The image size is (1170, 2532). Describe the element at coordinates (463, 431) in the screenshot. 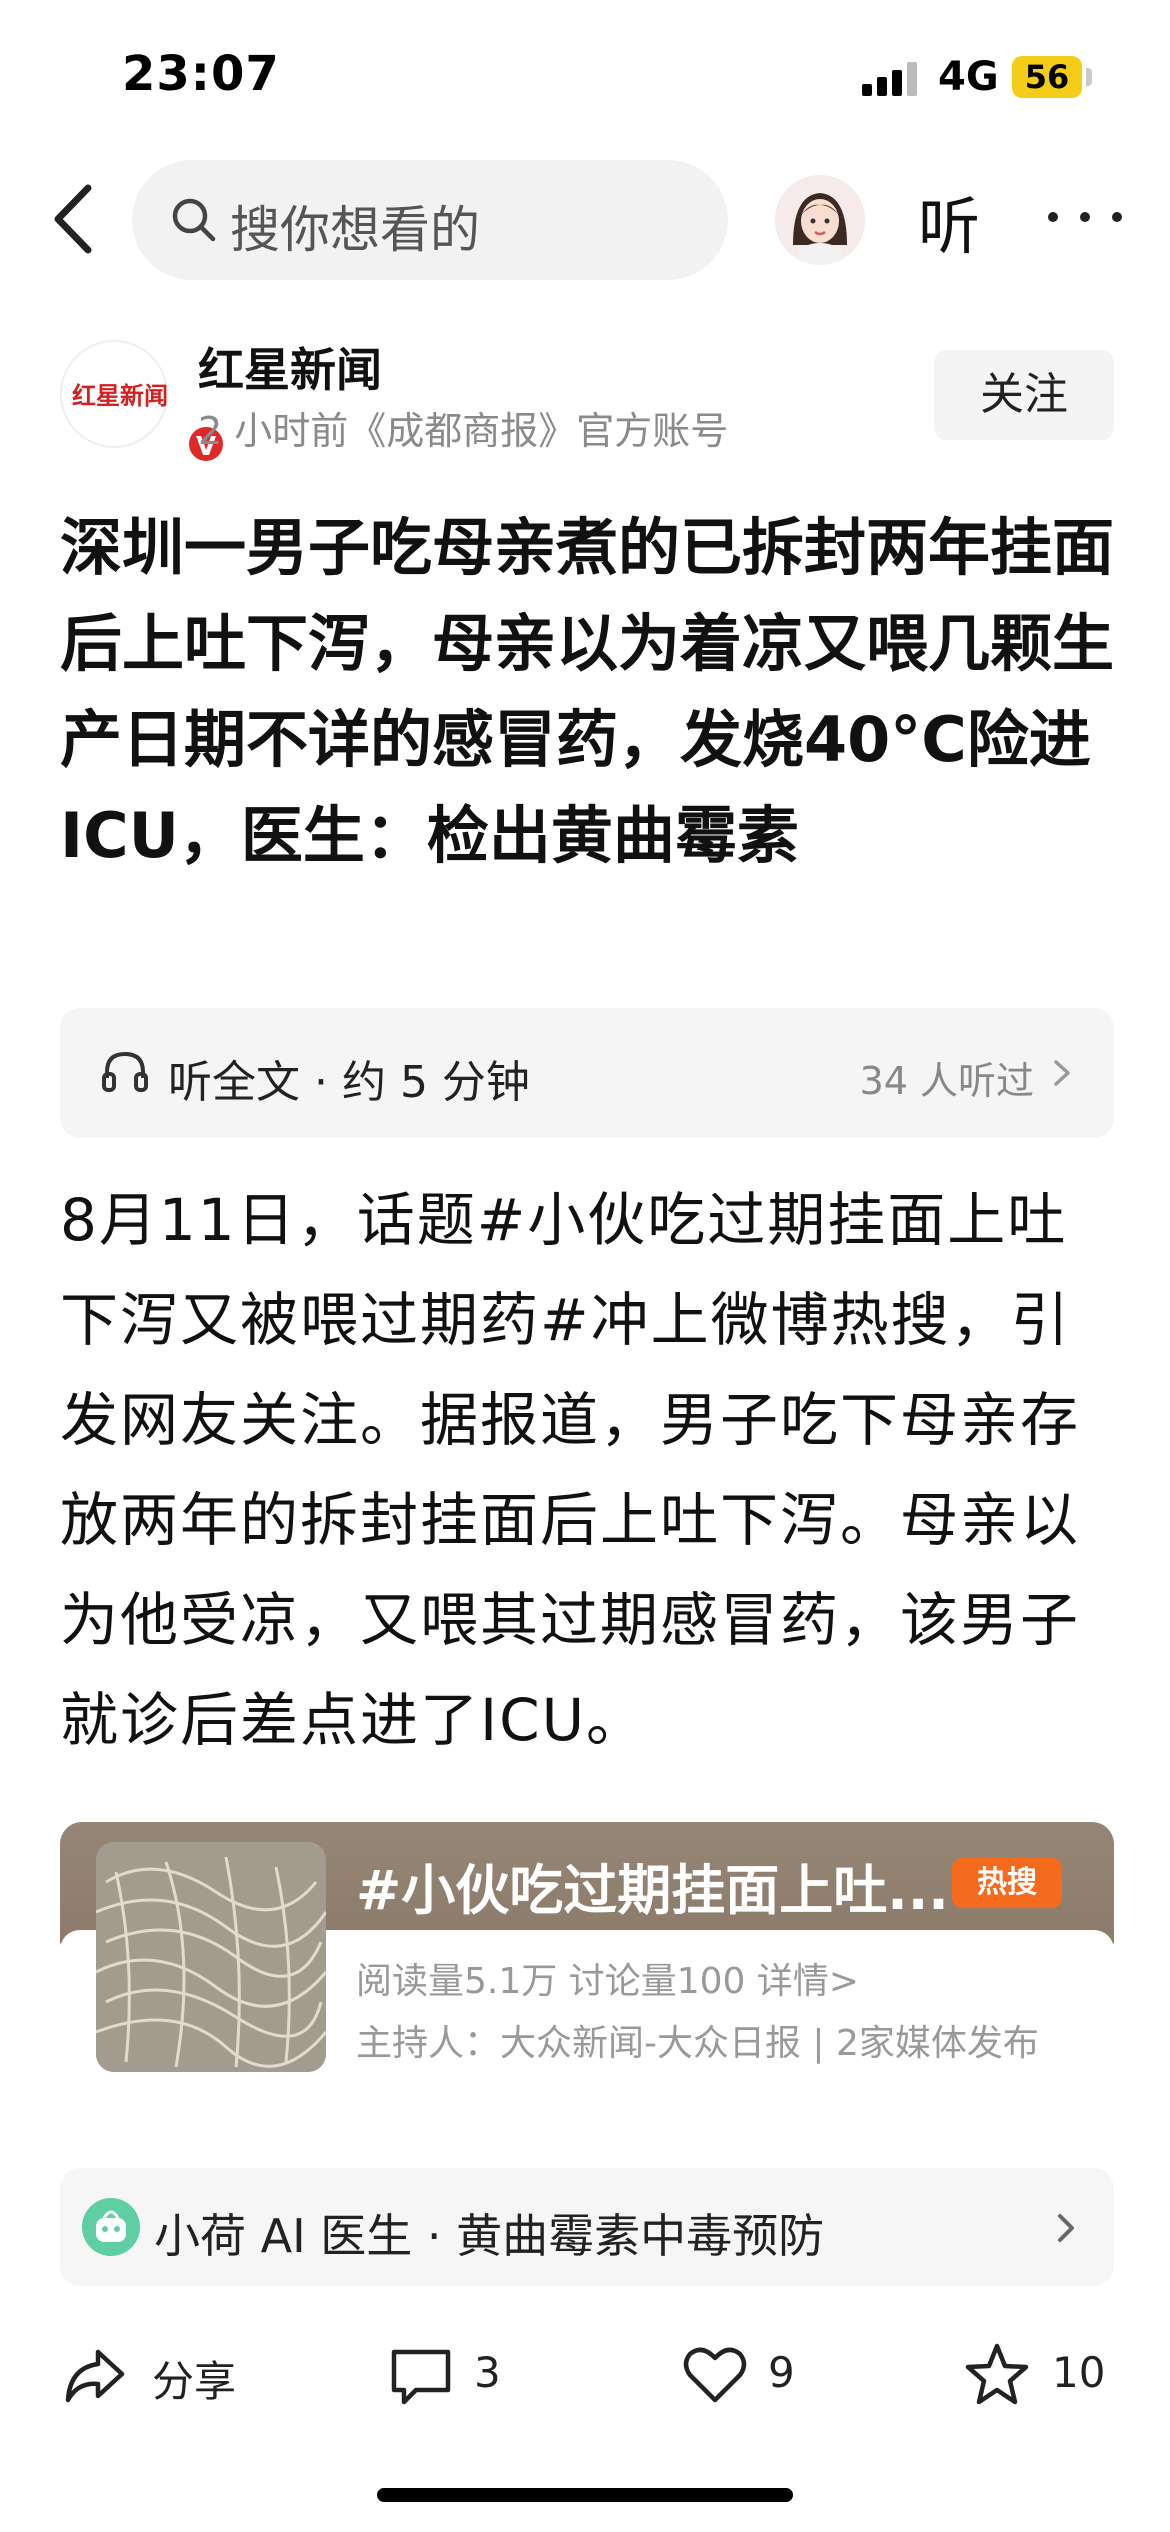

I see `author-meta: 2 小时前《成都商报》官方账号` at that location.